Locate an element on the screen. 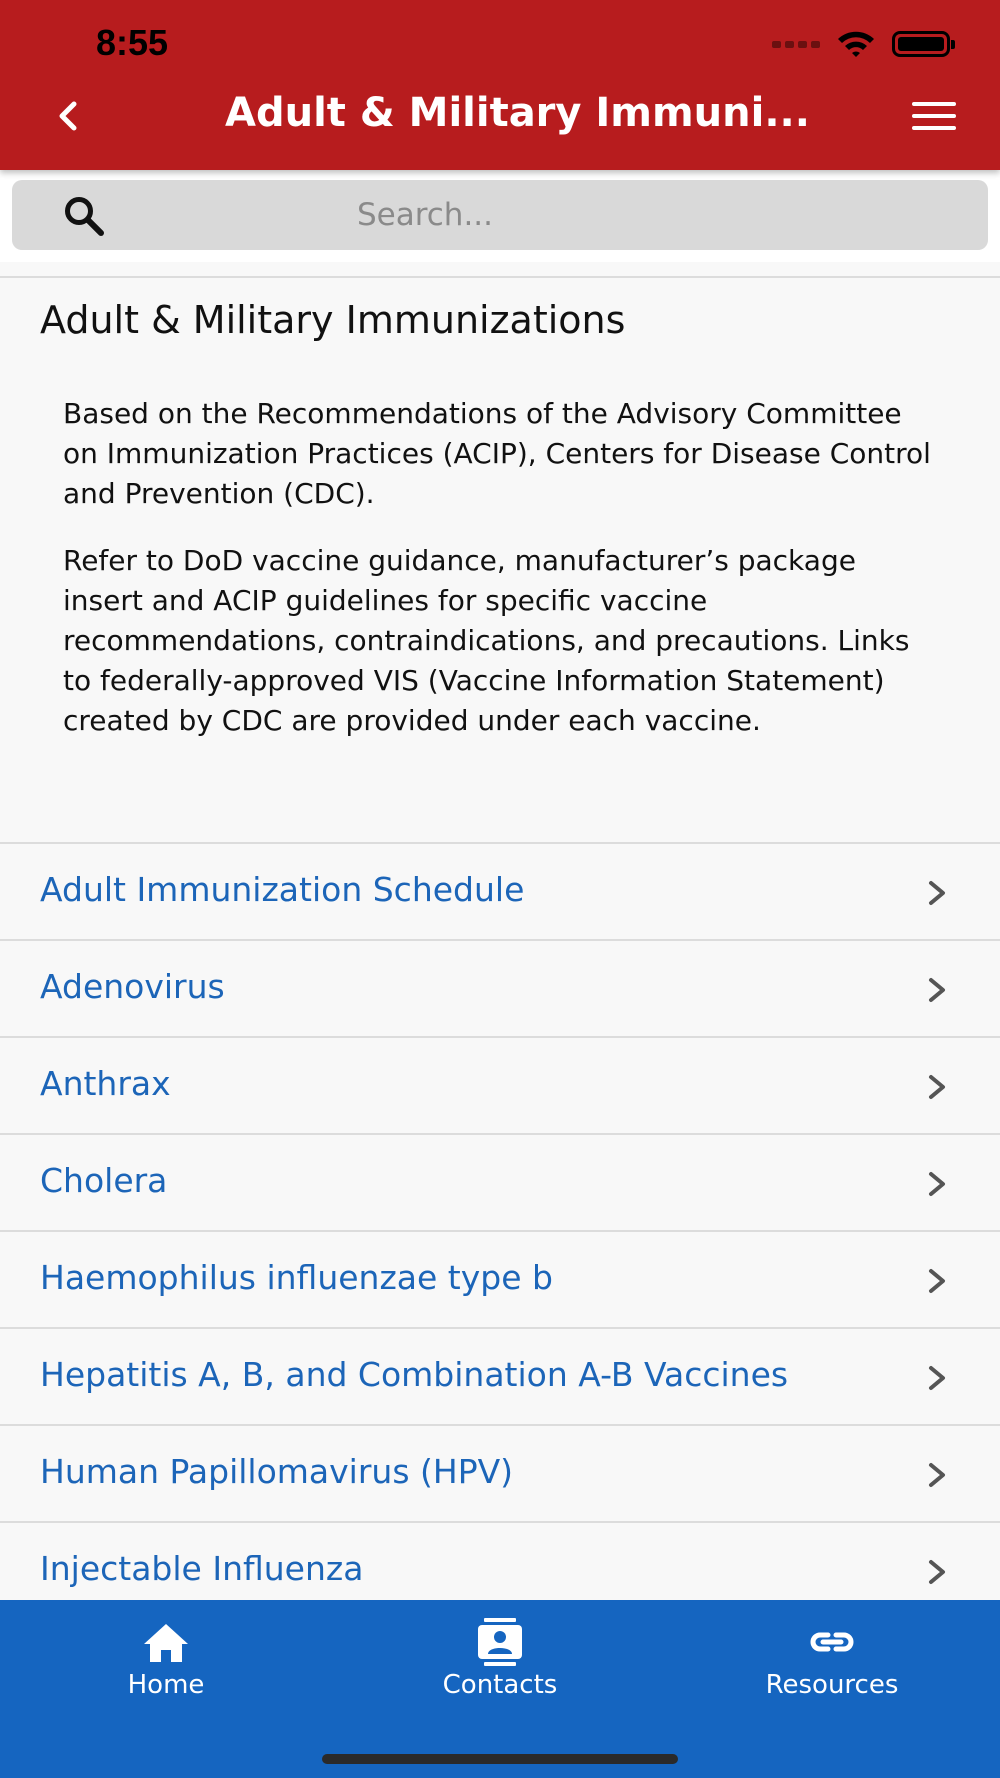 Image resolution: width=1000 pixels, height=1778 pixels. contacts-icon is located at coordinates (500, 1642).